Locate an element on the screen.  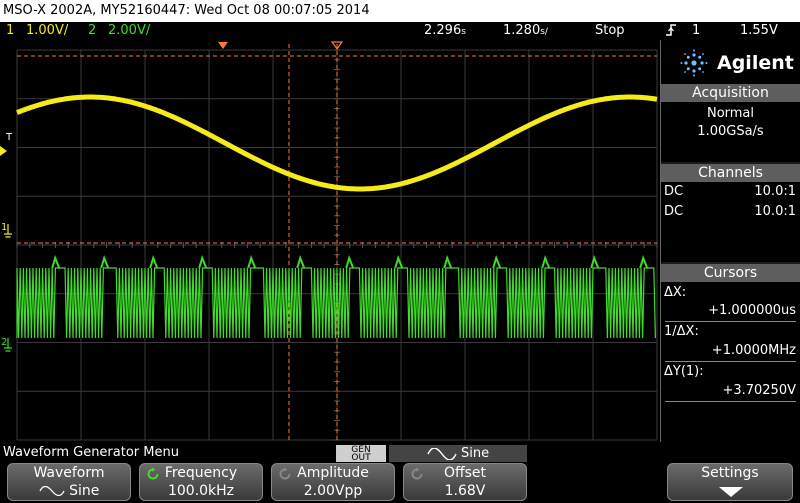
ch1-coupling: DC is located at coordinates (674, 191).